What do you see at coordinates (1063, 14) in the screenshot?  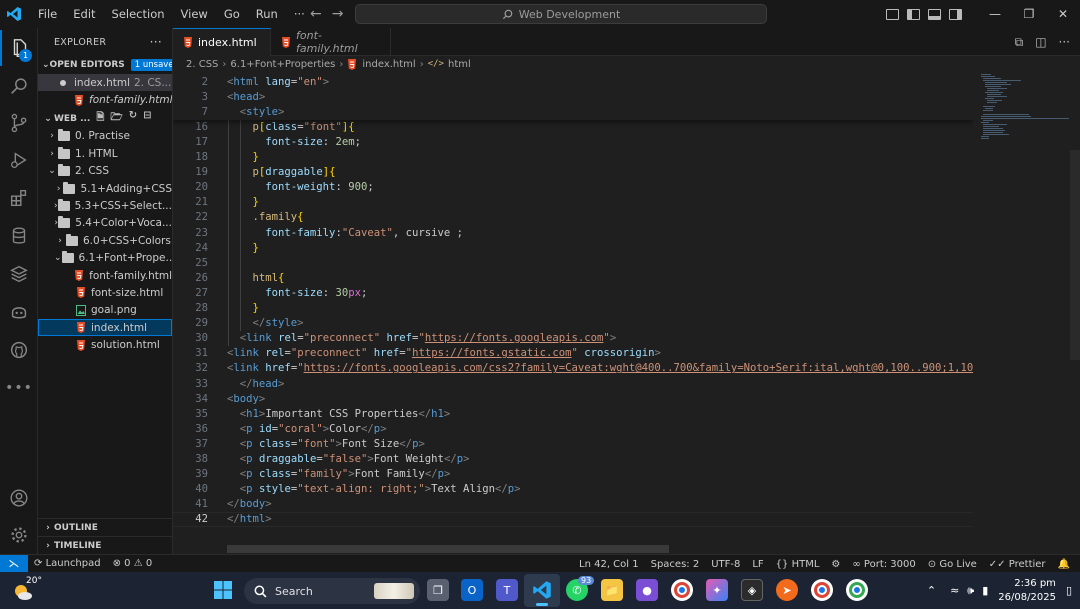 I see `close-icon: ✕` at bounding box center [1063, 14].